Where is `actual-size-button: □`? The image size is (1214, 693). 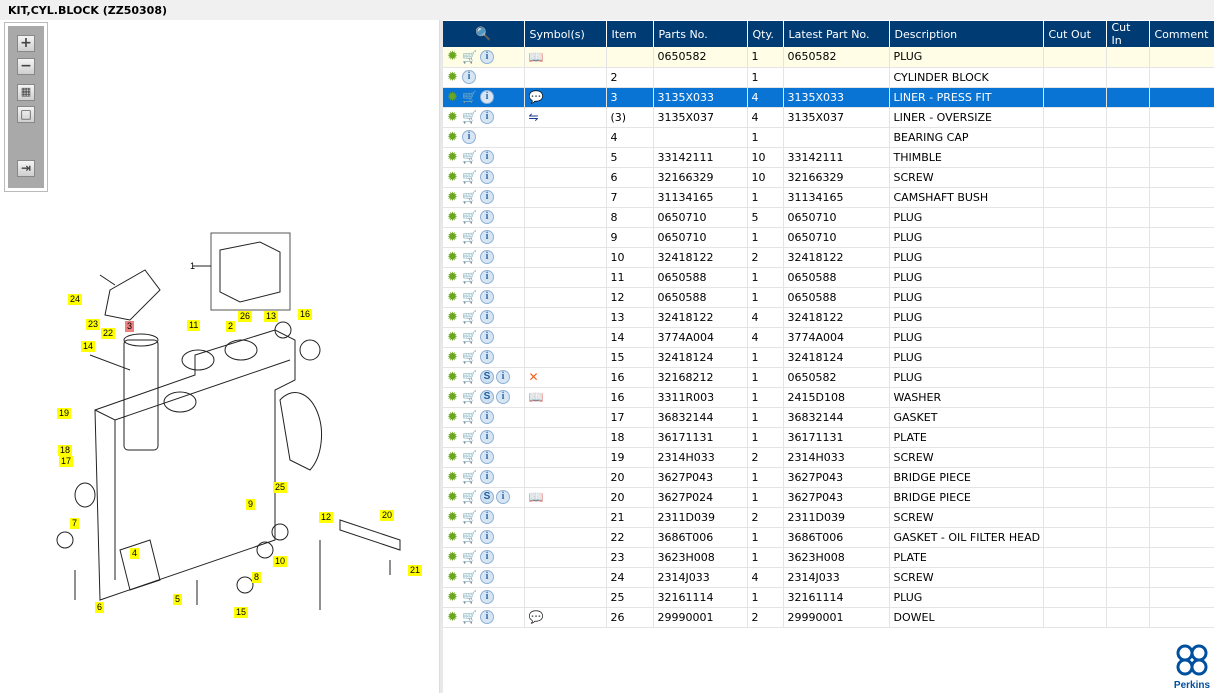
actual-size-button: □ is located at coordinates (26, 114).